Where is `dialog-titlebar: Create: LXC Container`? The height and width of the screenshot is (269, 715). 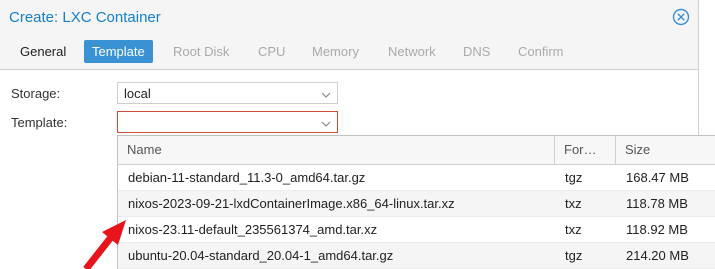 dialog-titlebar: Create: LXC Container is located at coordinates (349, 17).